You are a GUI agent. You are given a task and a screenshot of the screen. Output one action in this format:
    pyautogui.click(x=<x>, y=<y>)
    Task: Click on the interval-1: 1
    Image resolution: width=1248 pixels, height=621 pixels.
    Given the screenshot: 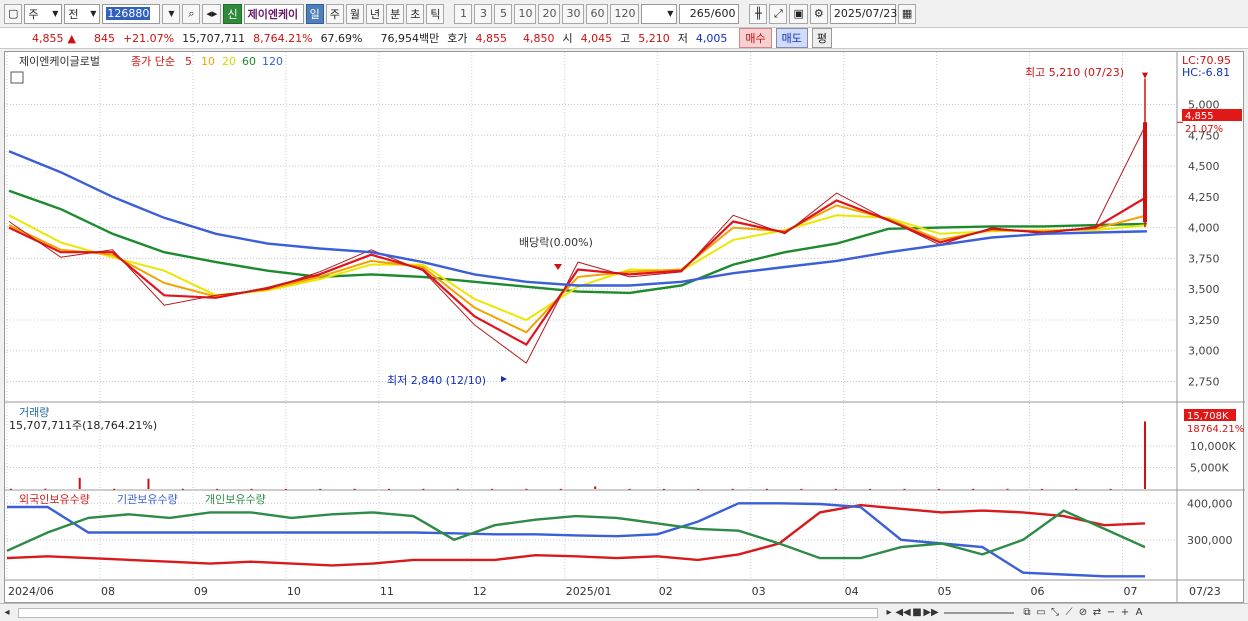 What is the action you would take?
    pyautogui.click(x=463, y=13)
    